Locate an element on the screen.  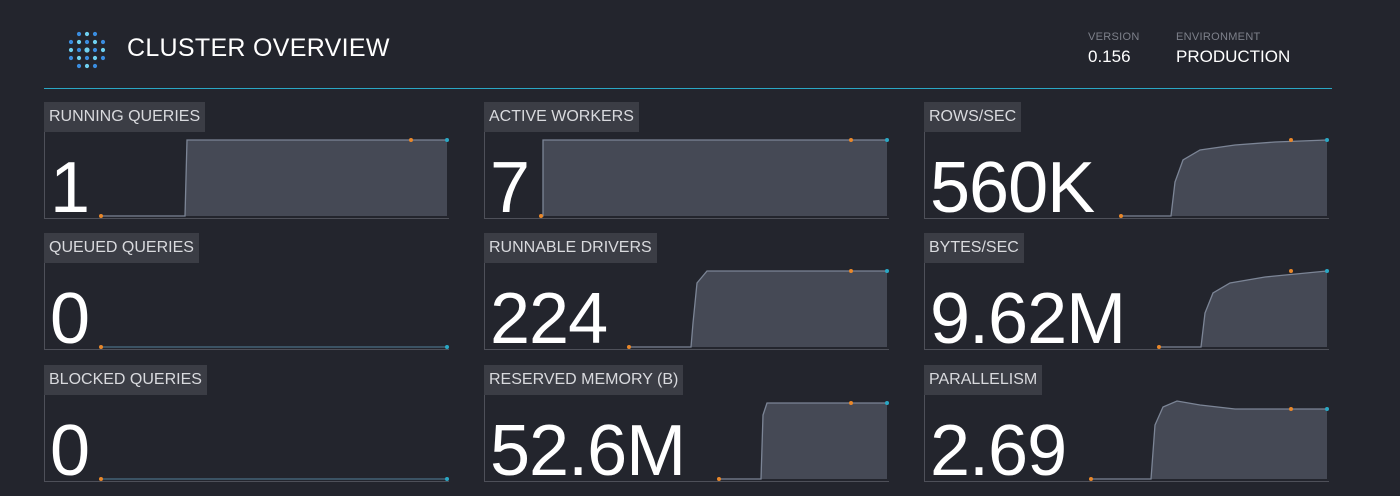
tile-label: RUNNING QUERIES is located at coordinates (125, 117).